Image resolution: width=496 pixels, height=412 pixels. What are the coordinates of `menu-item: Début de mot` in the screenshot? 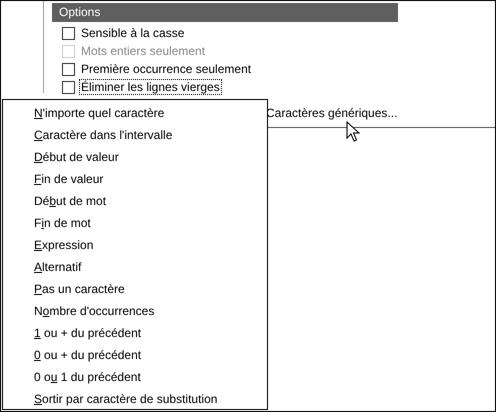 It's located at (135, 201).